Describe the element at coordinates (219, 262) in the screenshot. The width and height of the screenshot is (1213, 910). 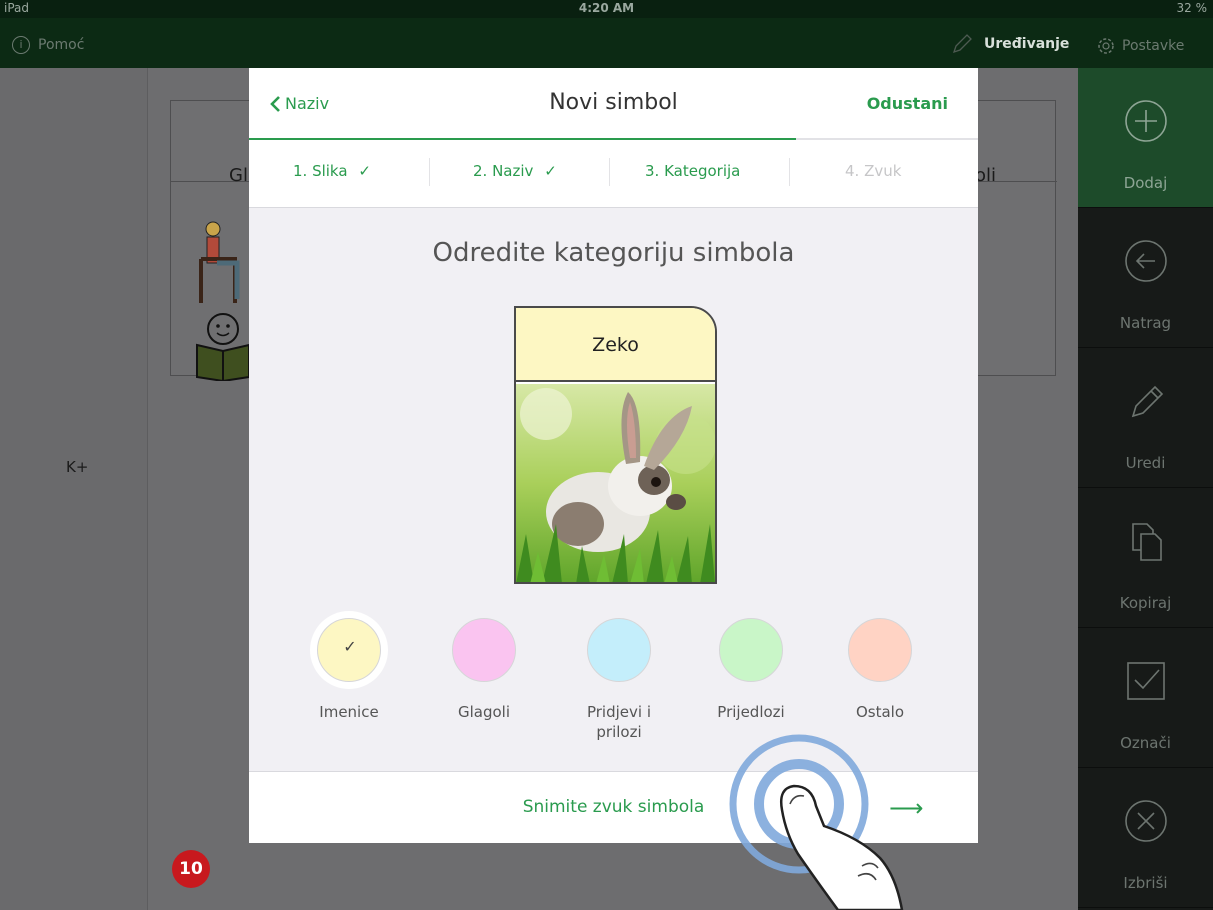
I see `sitting-person-icon` at that location.